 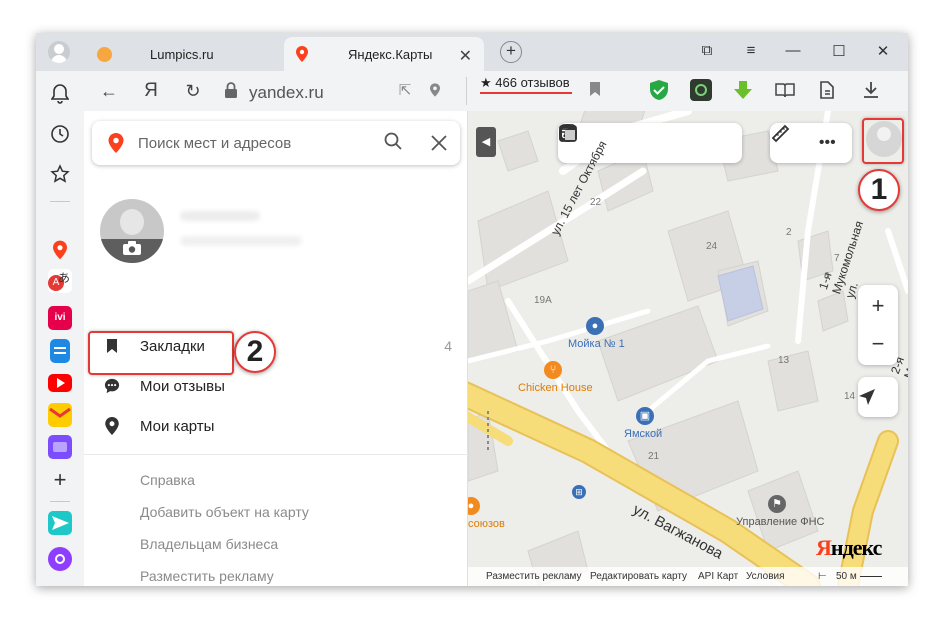 I want to click on docs-app-icon, so click(x=60, y=351).